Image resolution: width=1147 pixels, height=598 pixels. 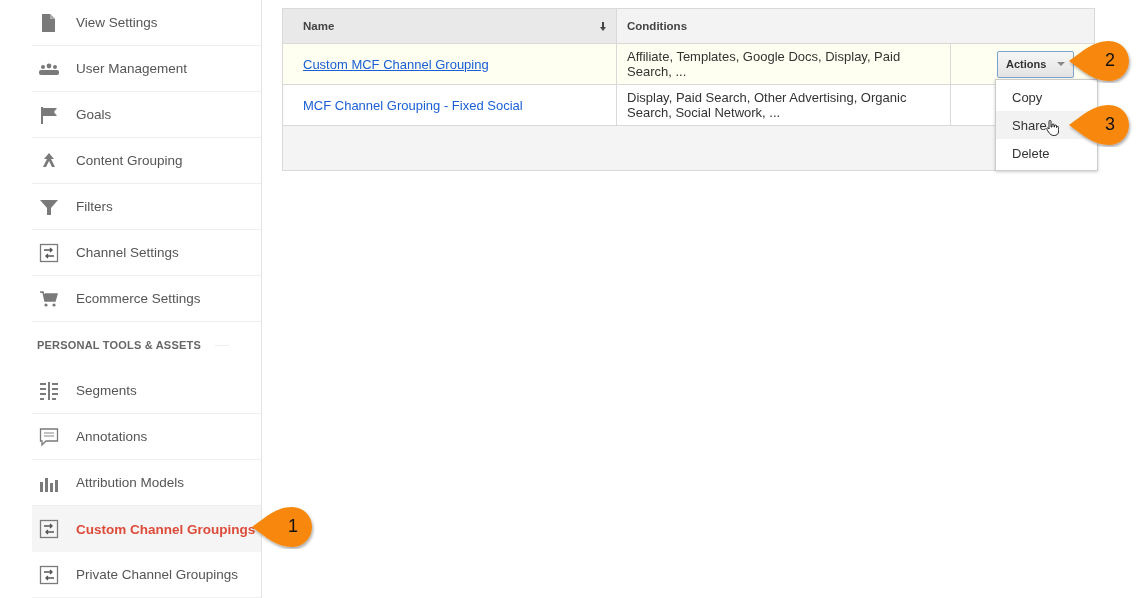 I want to click on sidebar-item: Segments, so click(x=146, y=391).